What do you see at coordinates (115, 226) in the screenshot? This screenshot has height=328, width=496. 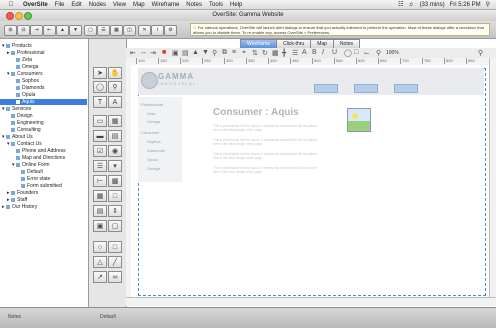 I see `dialog-tool-icon: ▢` at bounding box center [115, 226].